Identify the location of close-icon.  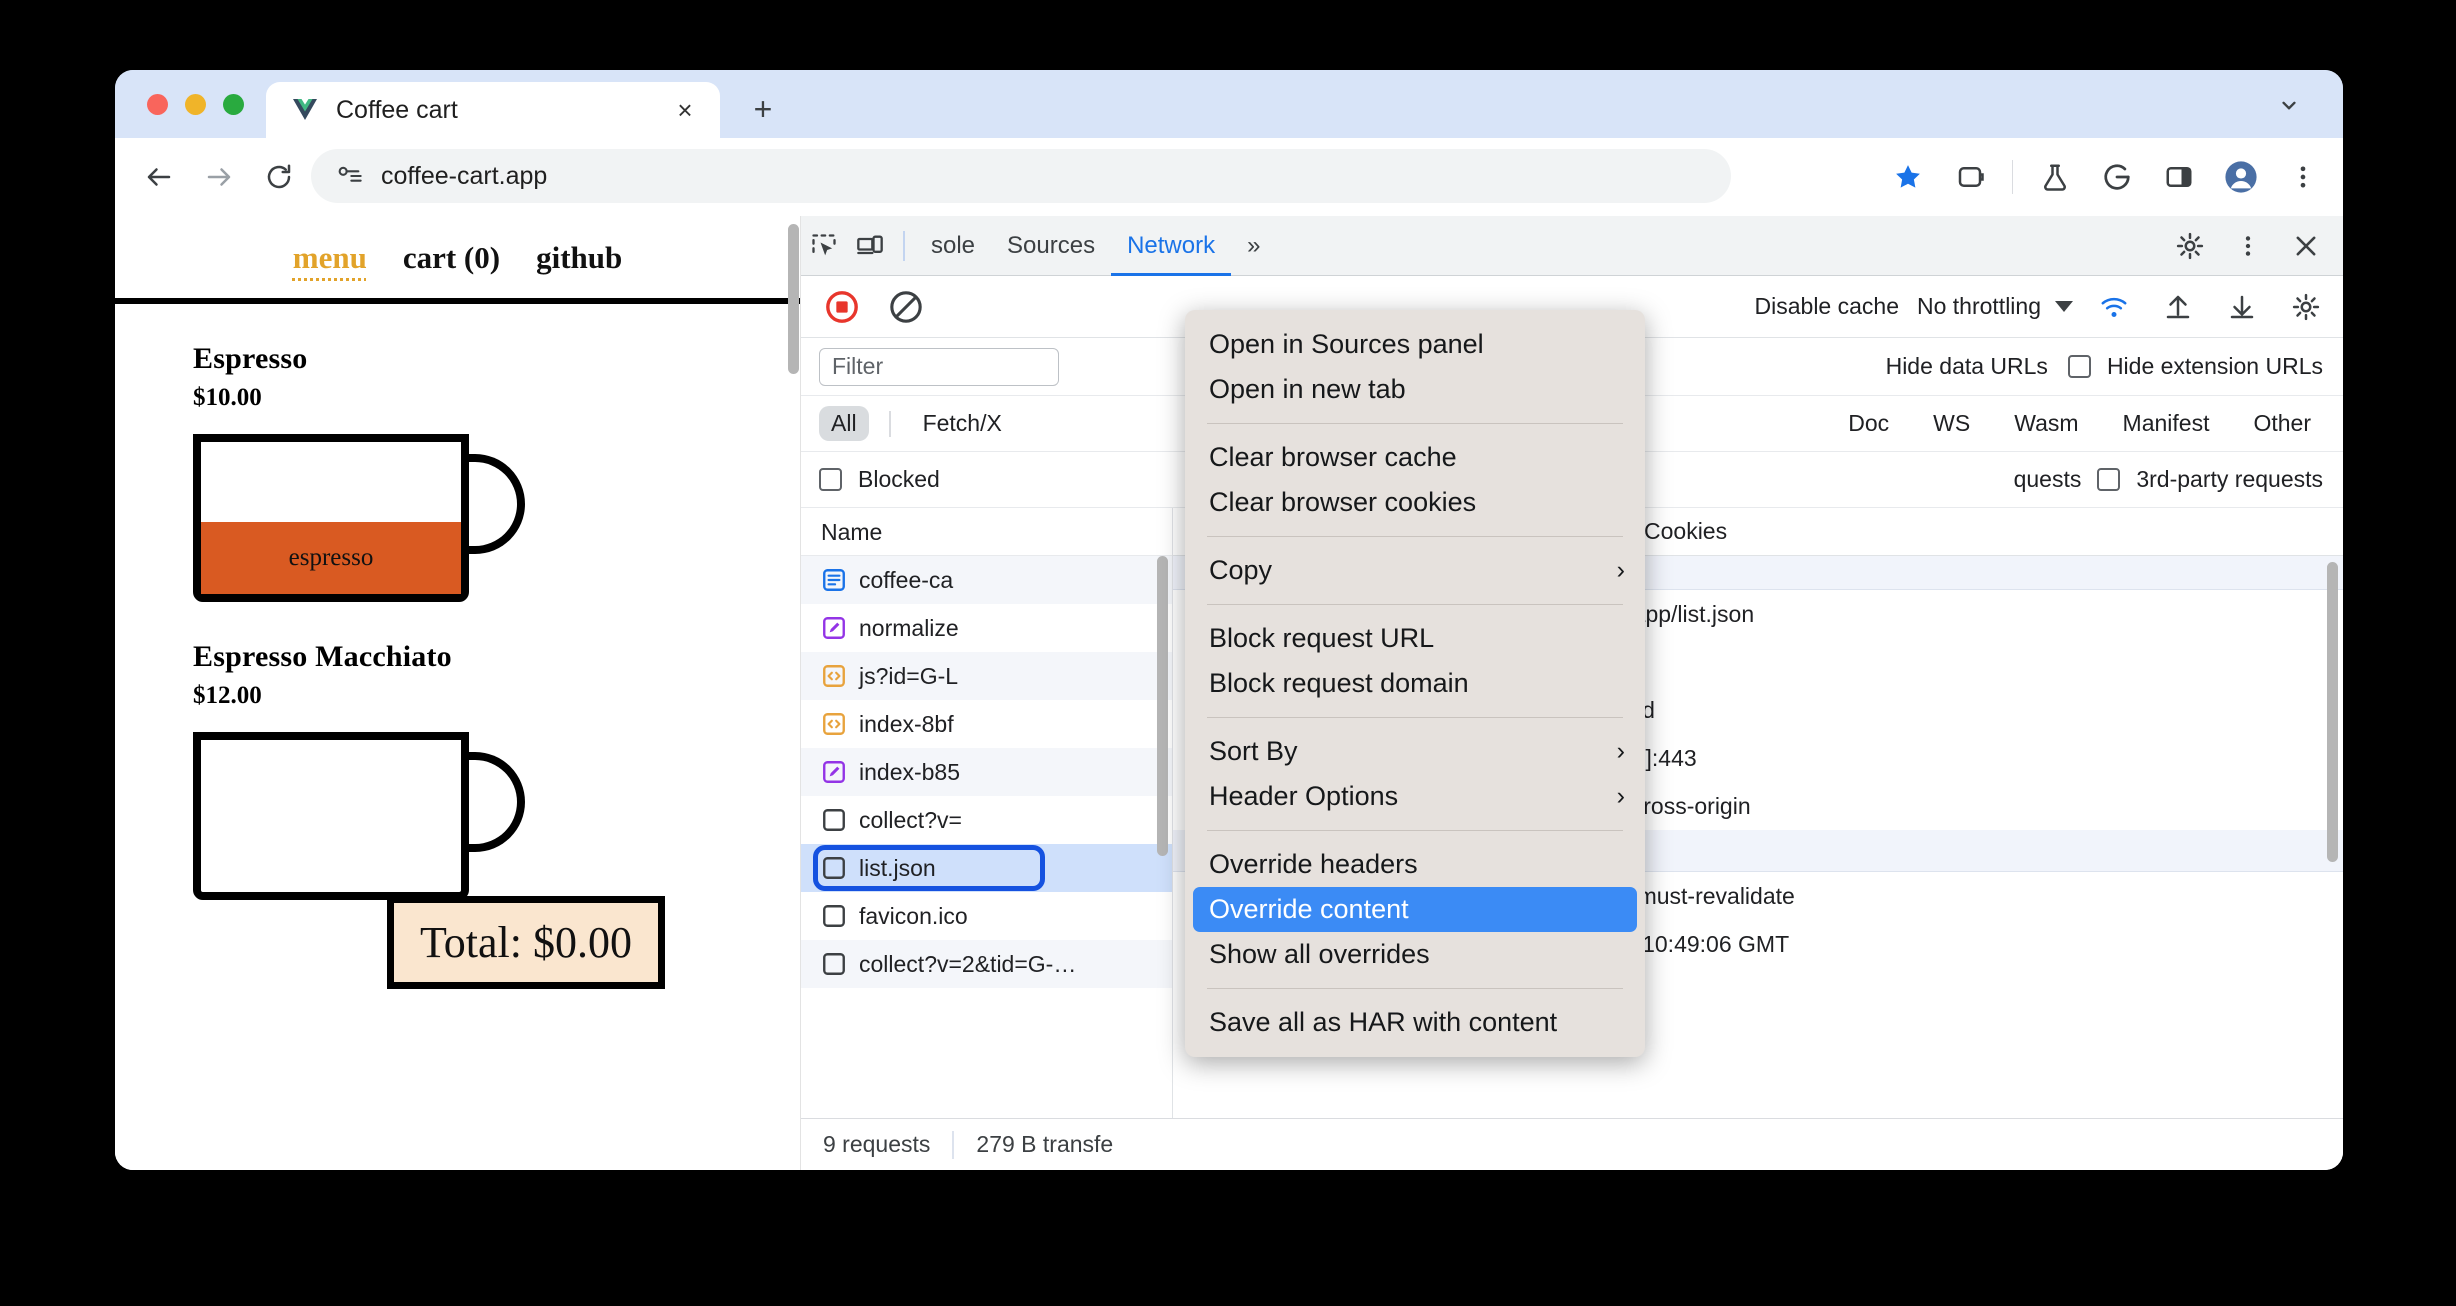
(2306, 246).